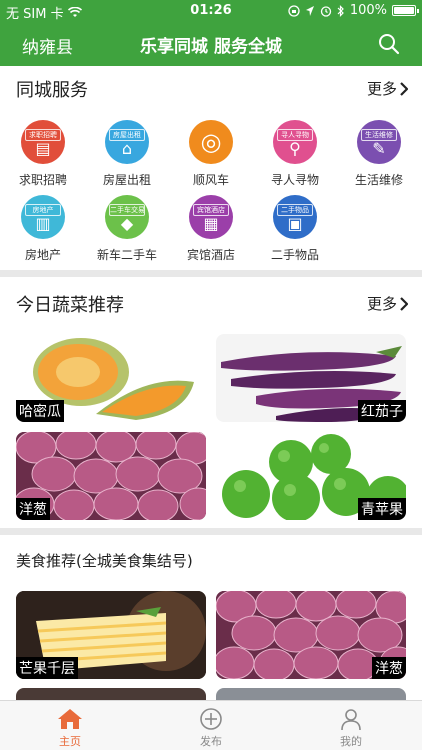 This screenshot has width=422, height=750. I want to click on service-icon: 求职招聘 ▤, so click(43, 142).